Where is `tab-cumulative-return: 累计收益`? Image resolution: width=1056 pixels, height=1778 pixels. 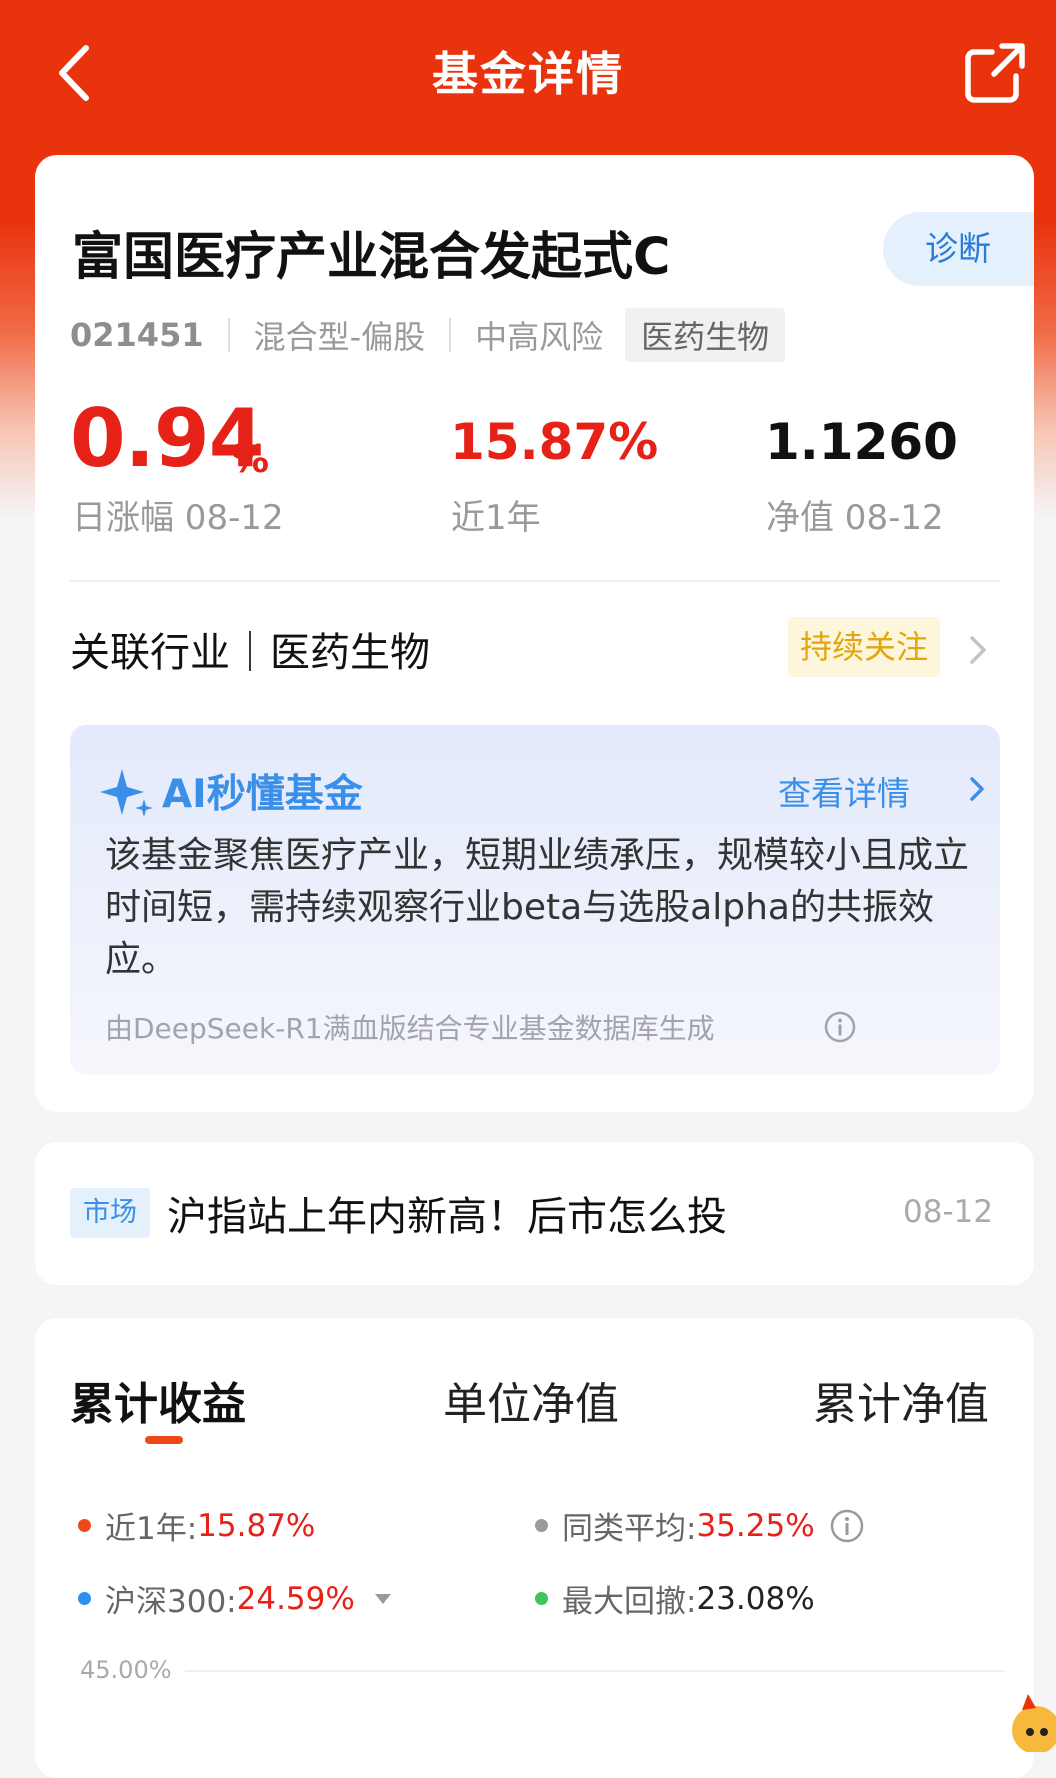 tab-cumulative-return: 累计收益 is located at coordinates (158, 1400).